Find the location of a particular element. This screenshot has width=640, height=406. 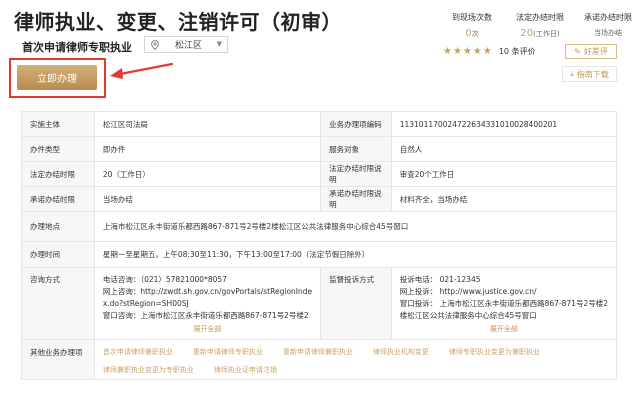

guide-download-button: ⤓ 指南下载 is located at coordinates (589, 74).